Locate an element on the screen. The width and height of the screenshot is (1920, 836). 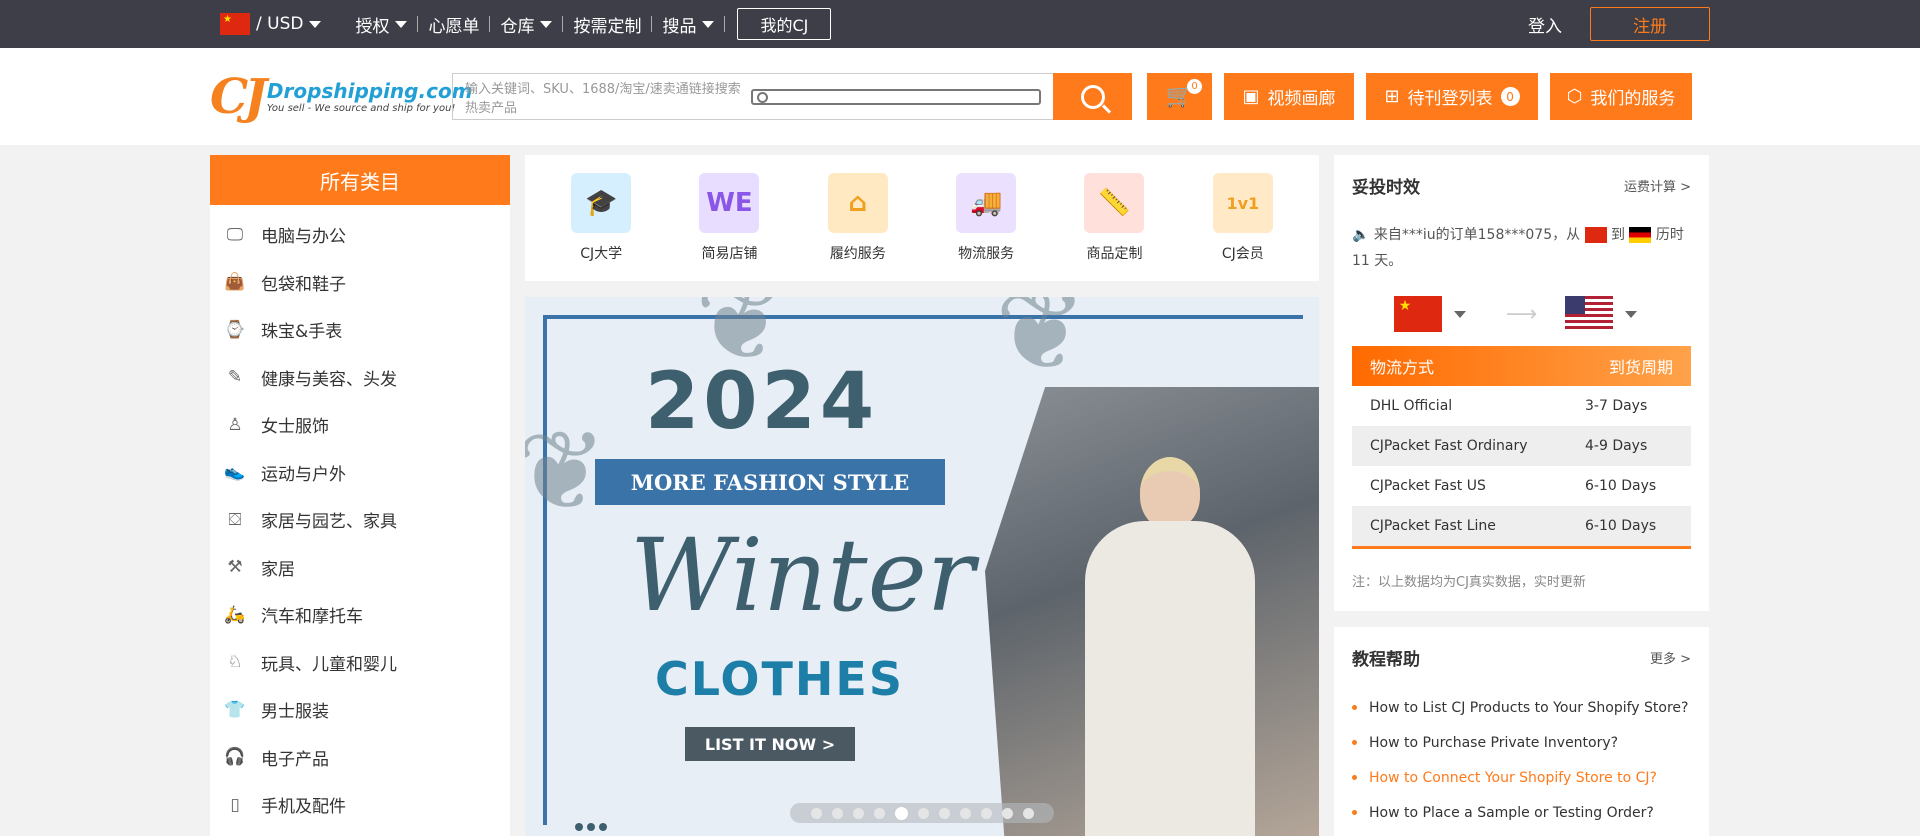
vip-diamond-icon: 1v1 is located at coordinates (1242, 203).